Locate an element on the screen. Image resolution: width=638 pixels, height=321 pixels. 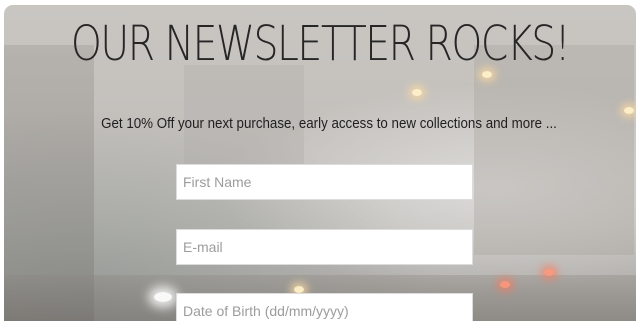
first-name-input is located at coordinates (324, 182).